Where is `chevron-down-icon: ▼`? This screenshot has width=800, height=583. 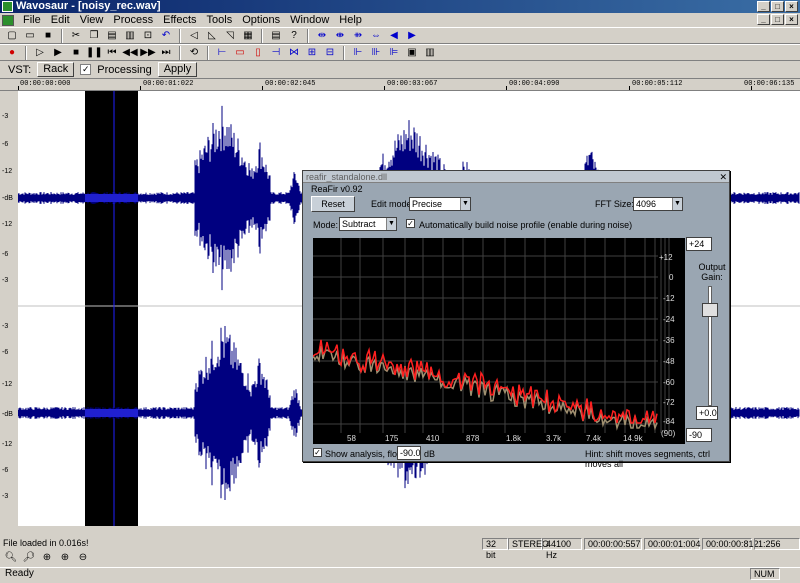
chevron-down-icon: ▼ is located at coordinates (391, 224).